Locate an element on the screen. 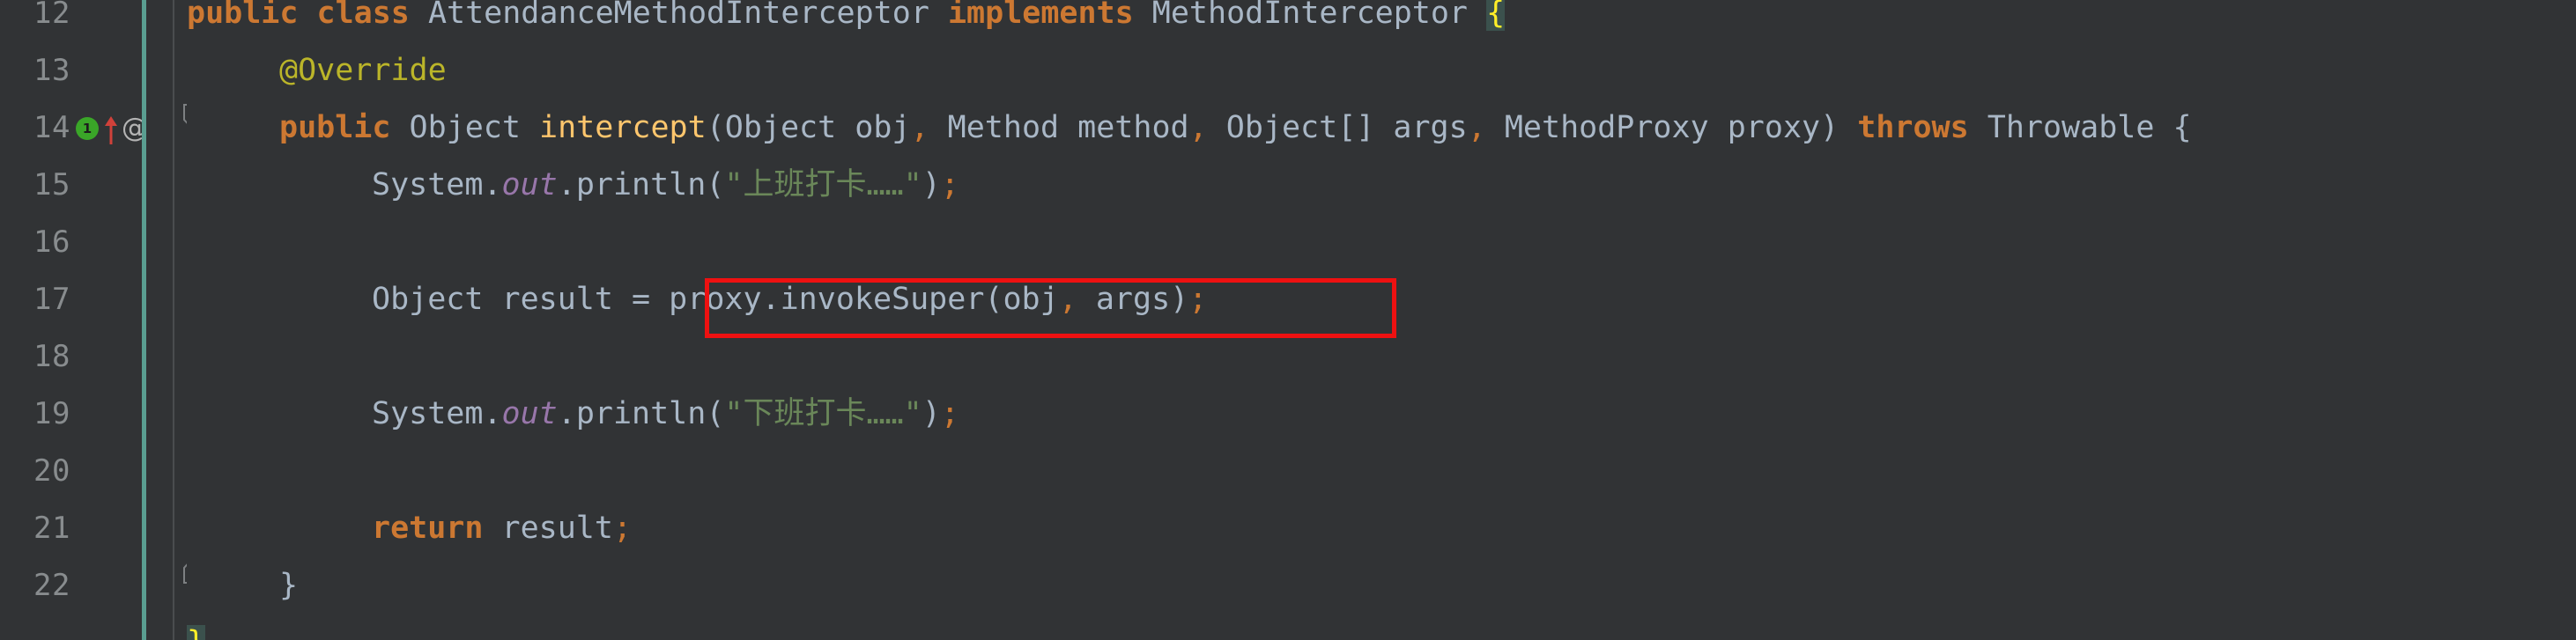  code-token: "下班打卡……" is located at coordinates (823, 413).